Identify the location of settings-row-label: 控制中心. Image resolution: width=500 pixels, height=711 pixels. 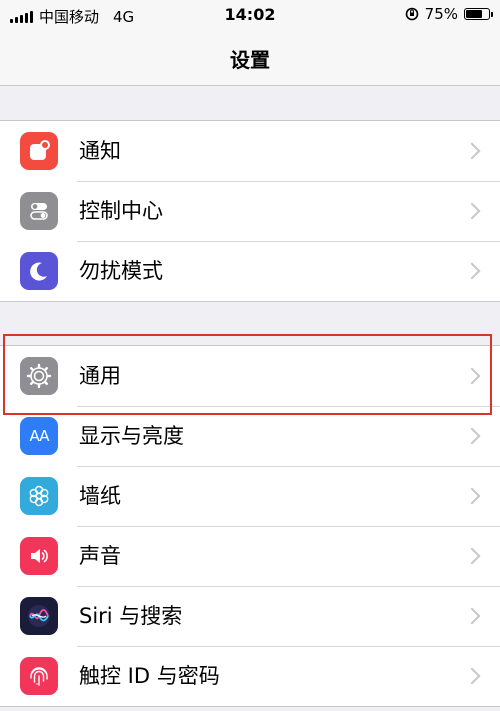
(121, 211).